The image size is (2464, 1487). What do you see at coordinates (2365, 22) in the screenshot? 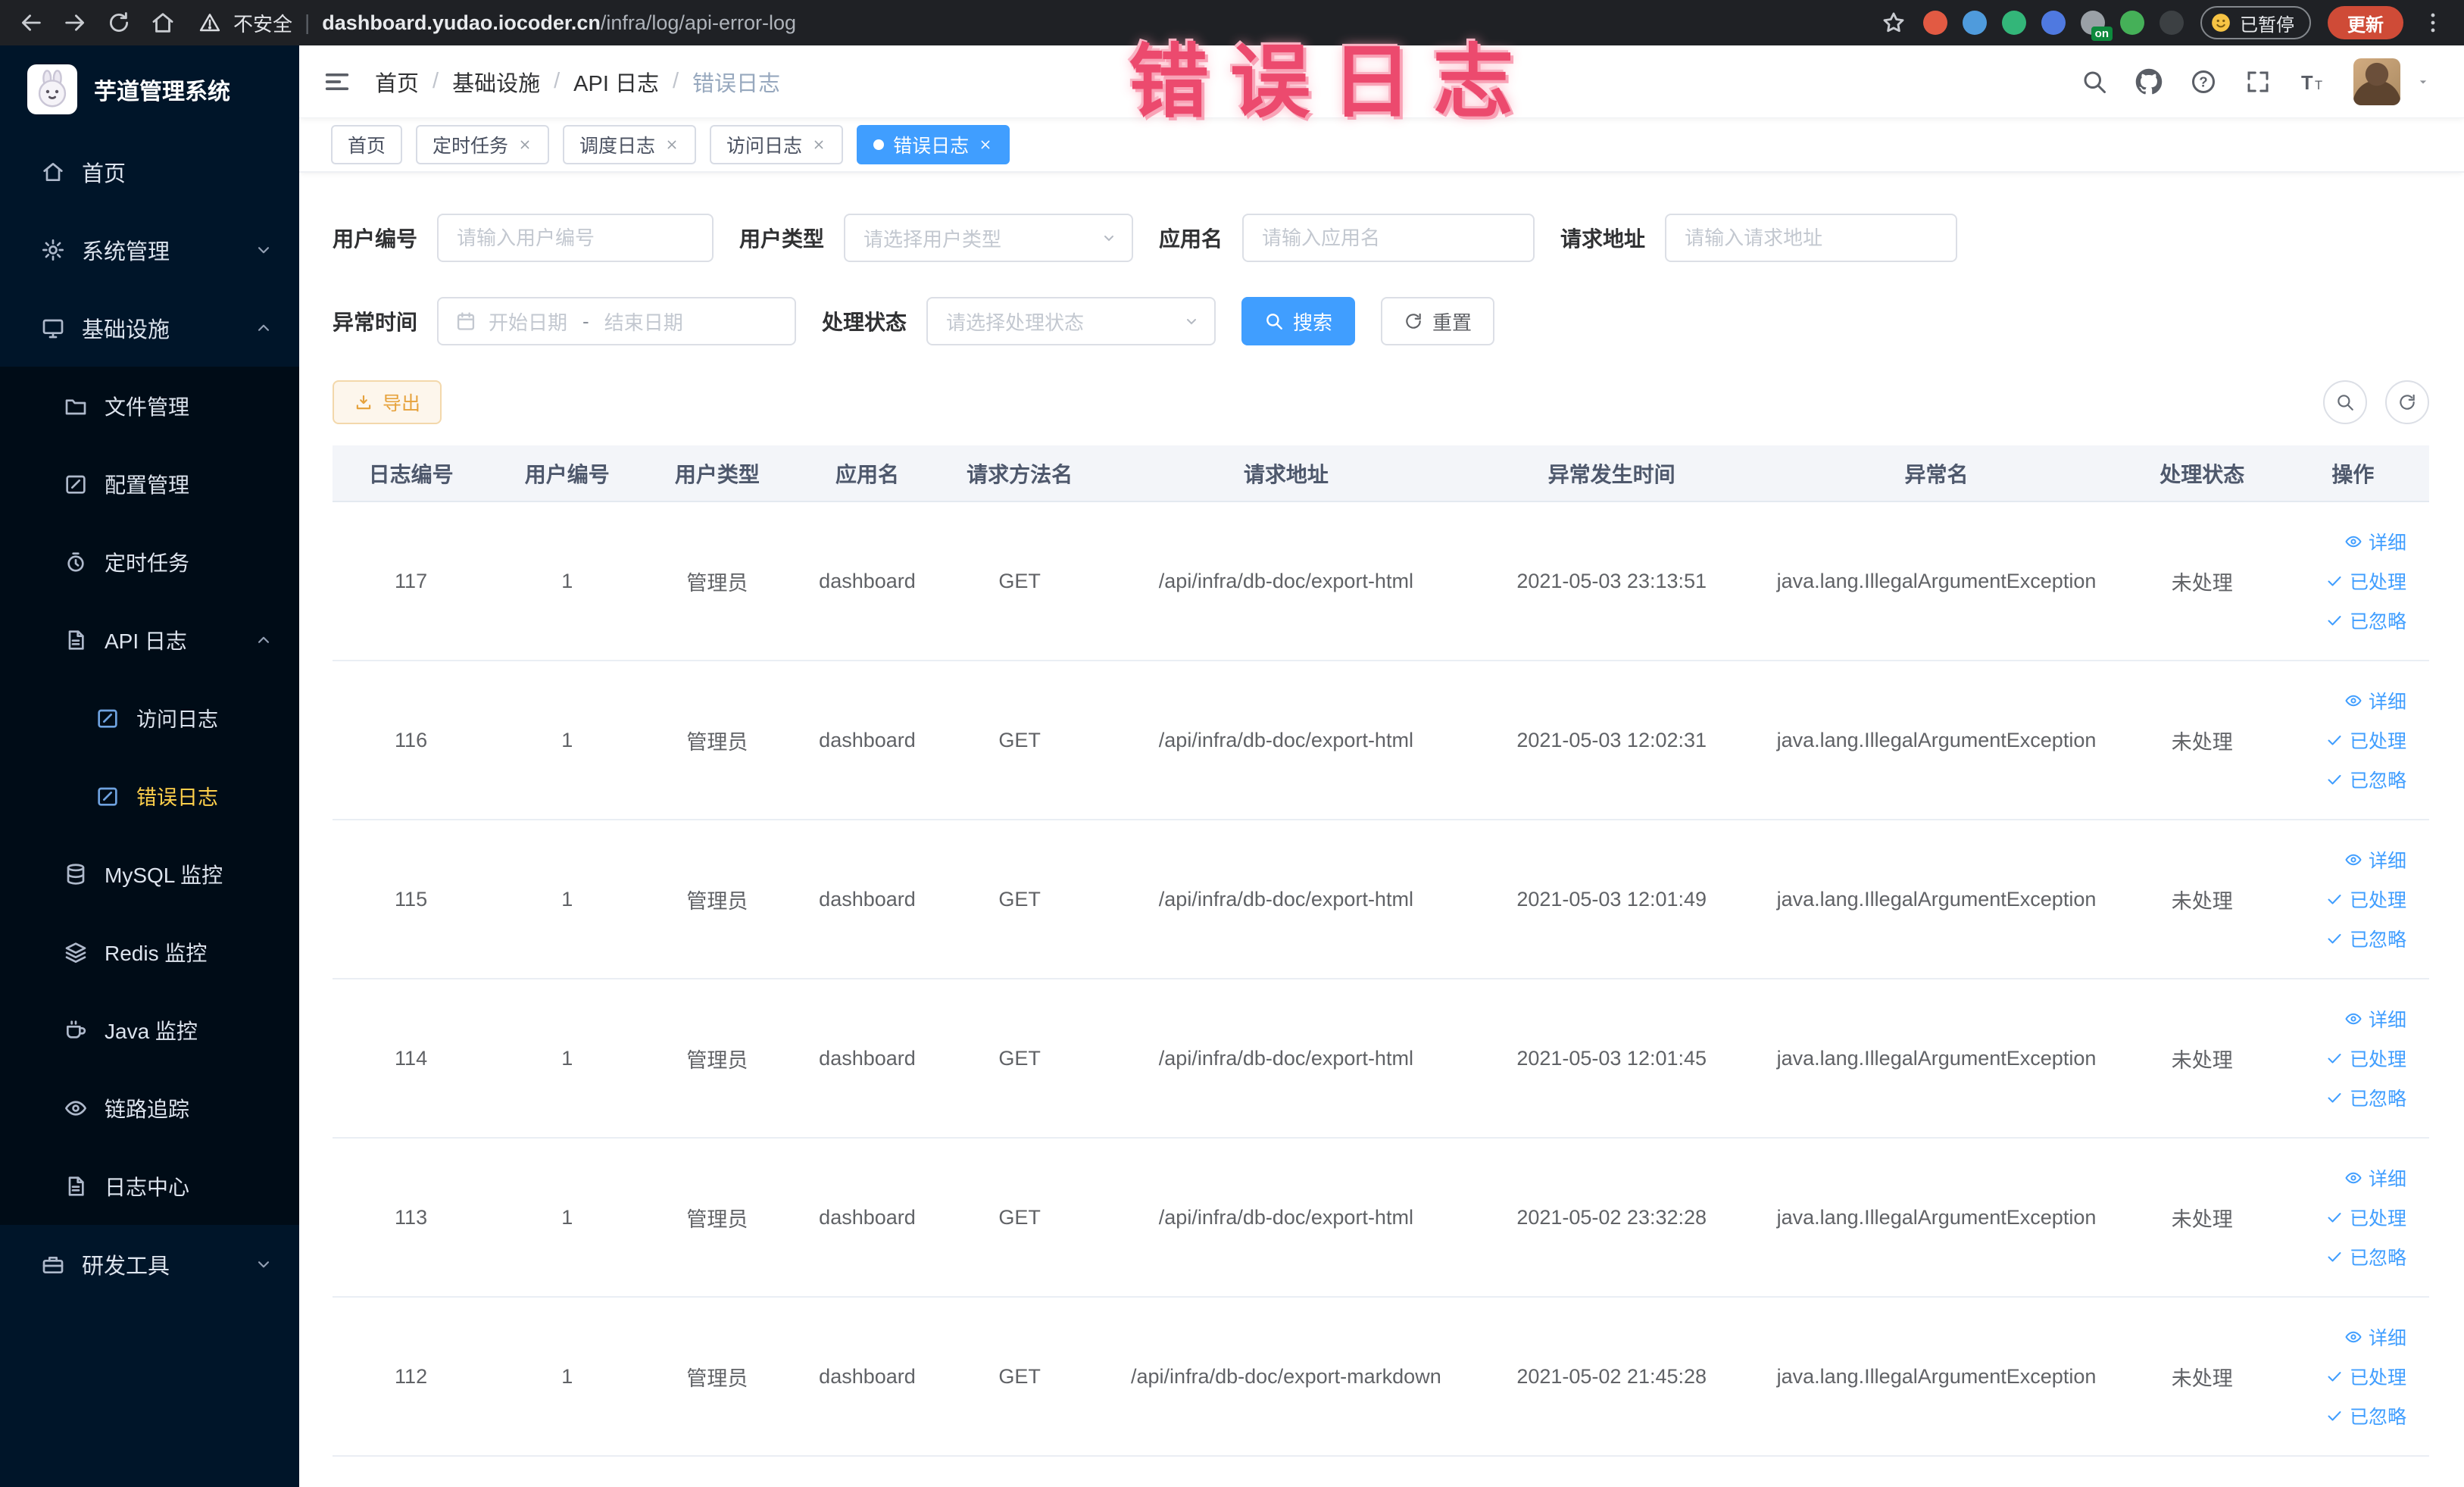
I see `update-button: 更新` at bounding box center [2365, 22].